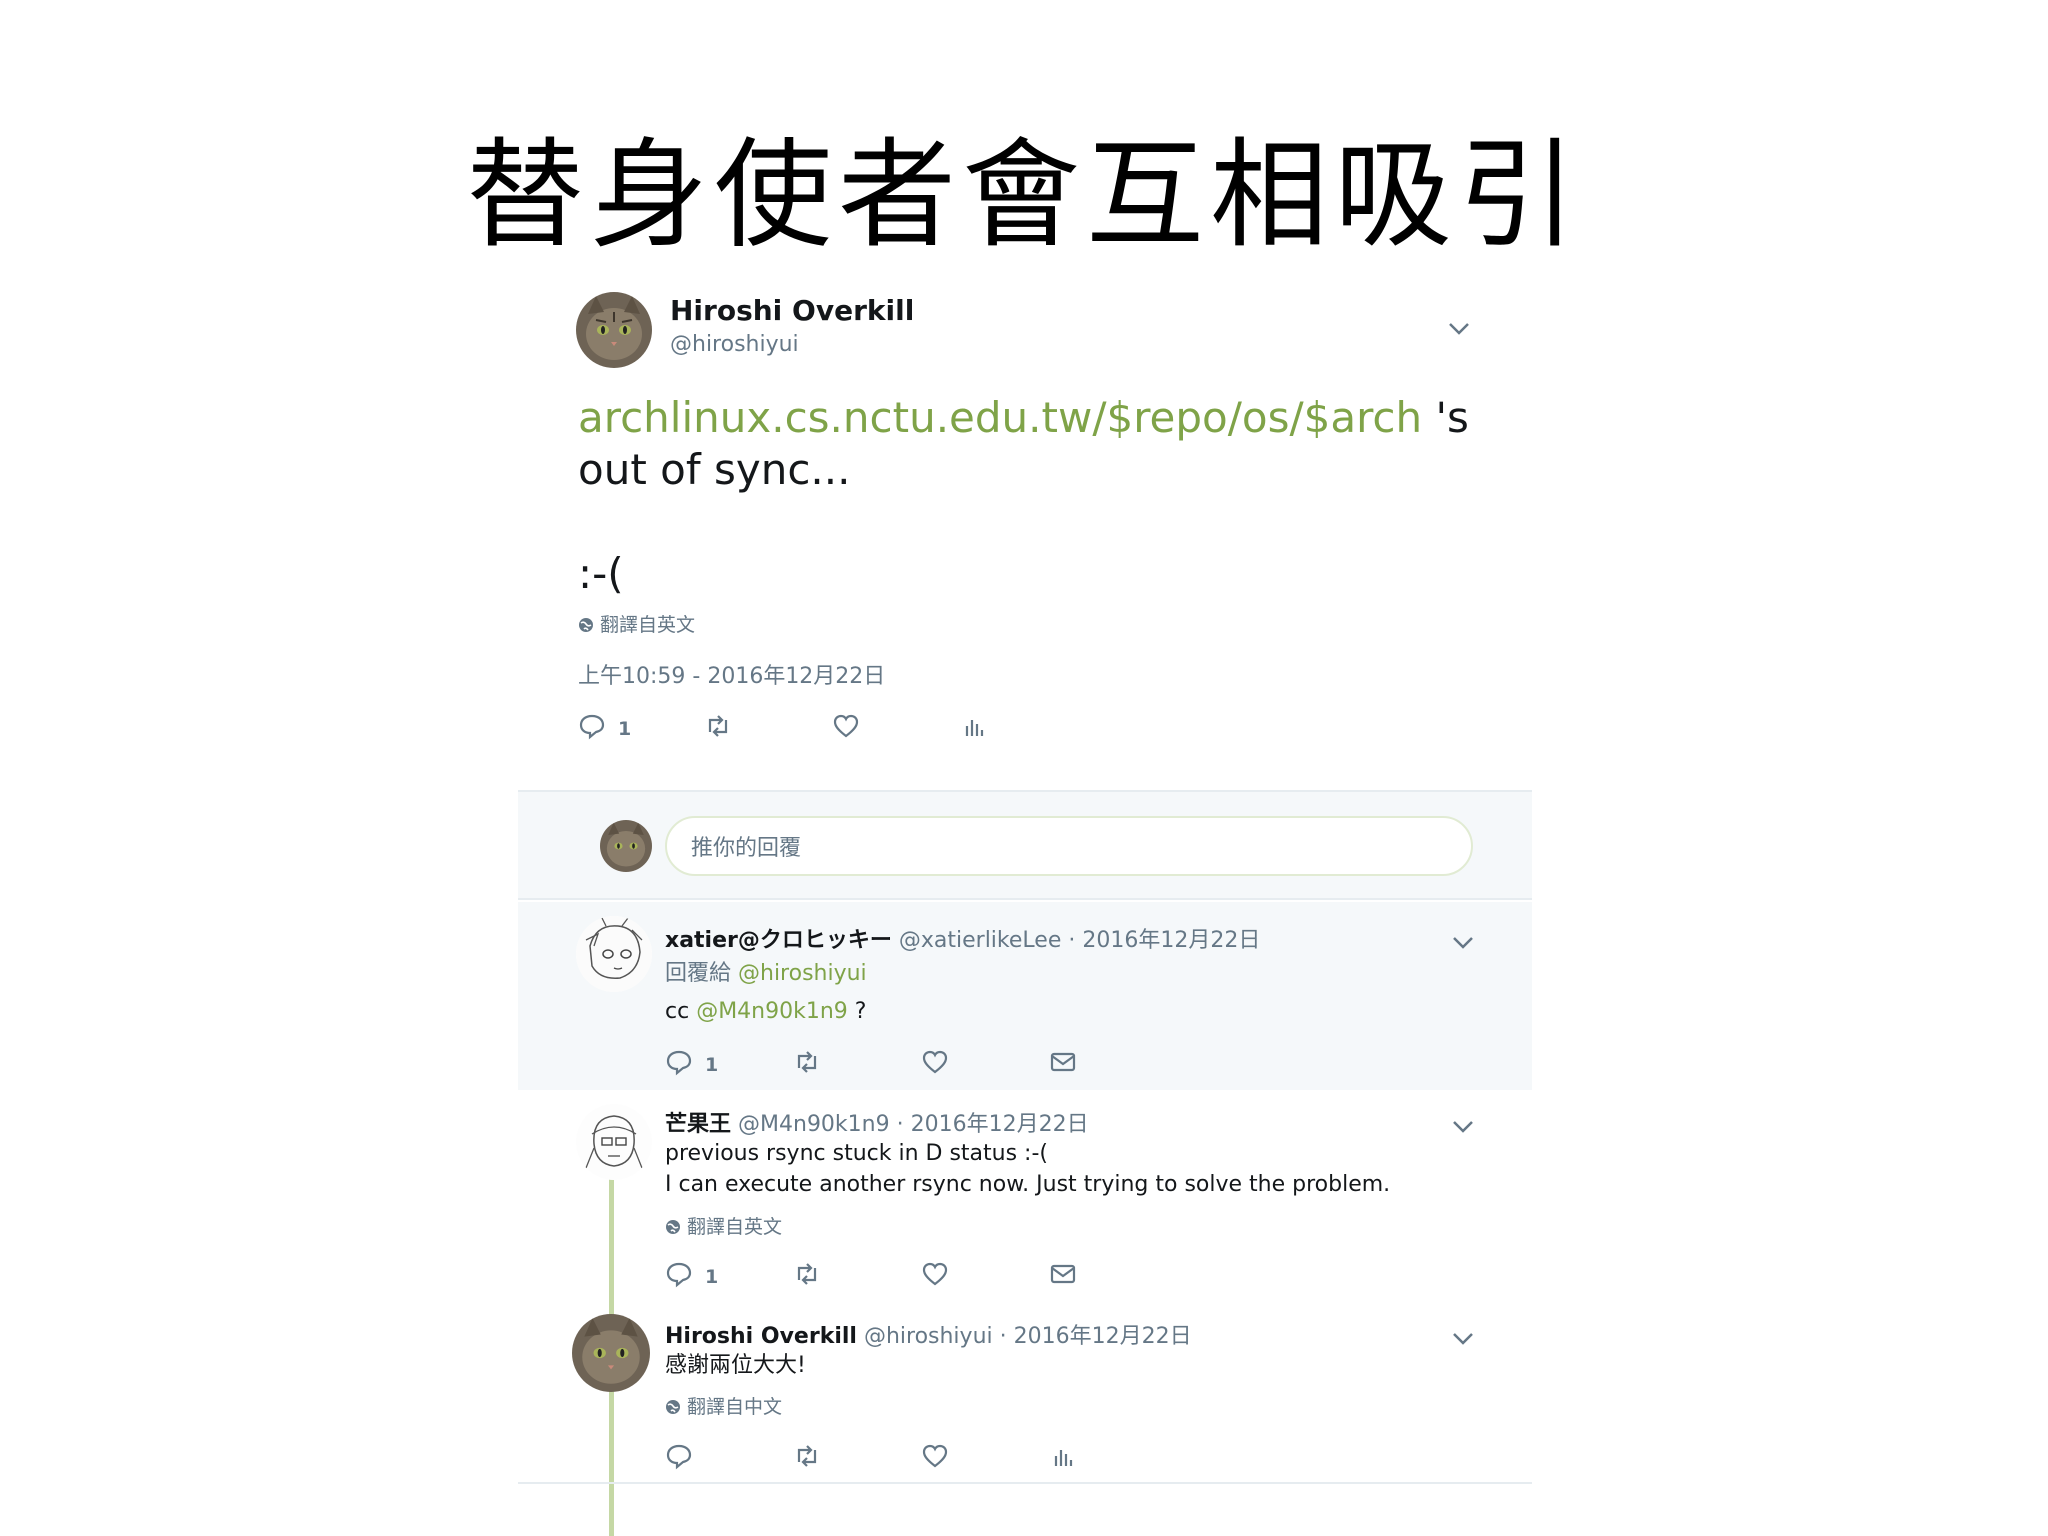  Describe the element at coordinates (1023, 195) in the screenshot. I see `slide-title: 替身使者會互相吸引` at that location.